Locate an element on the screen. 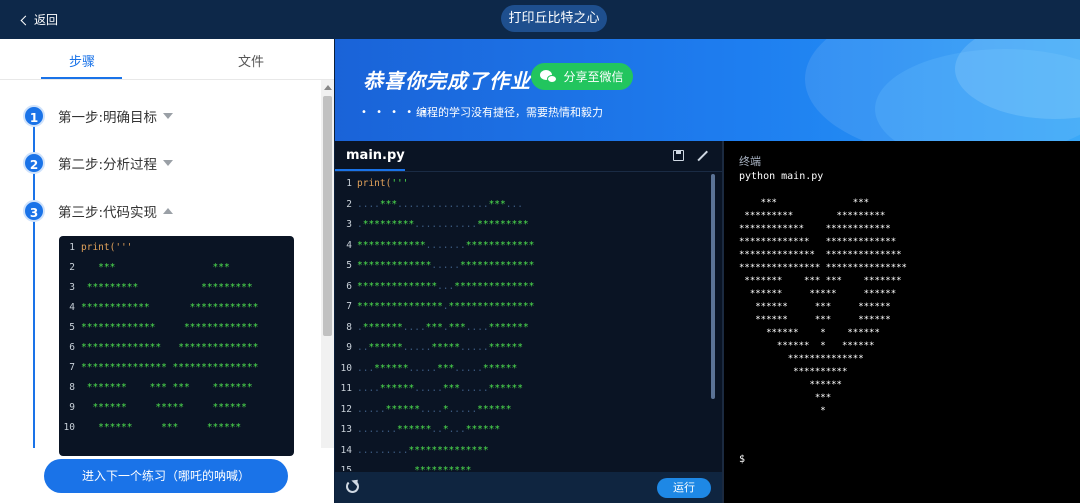 The image size is (1080, 503). back-button: 返回 is located at coordinates (39, 19).